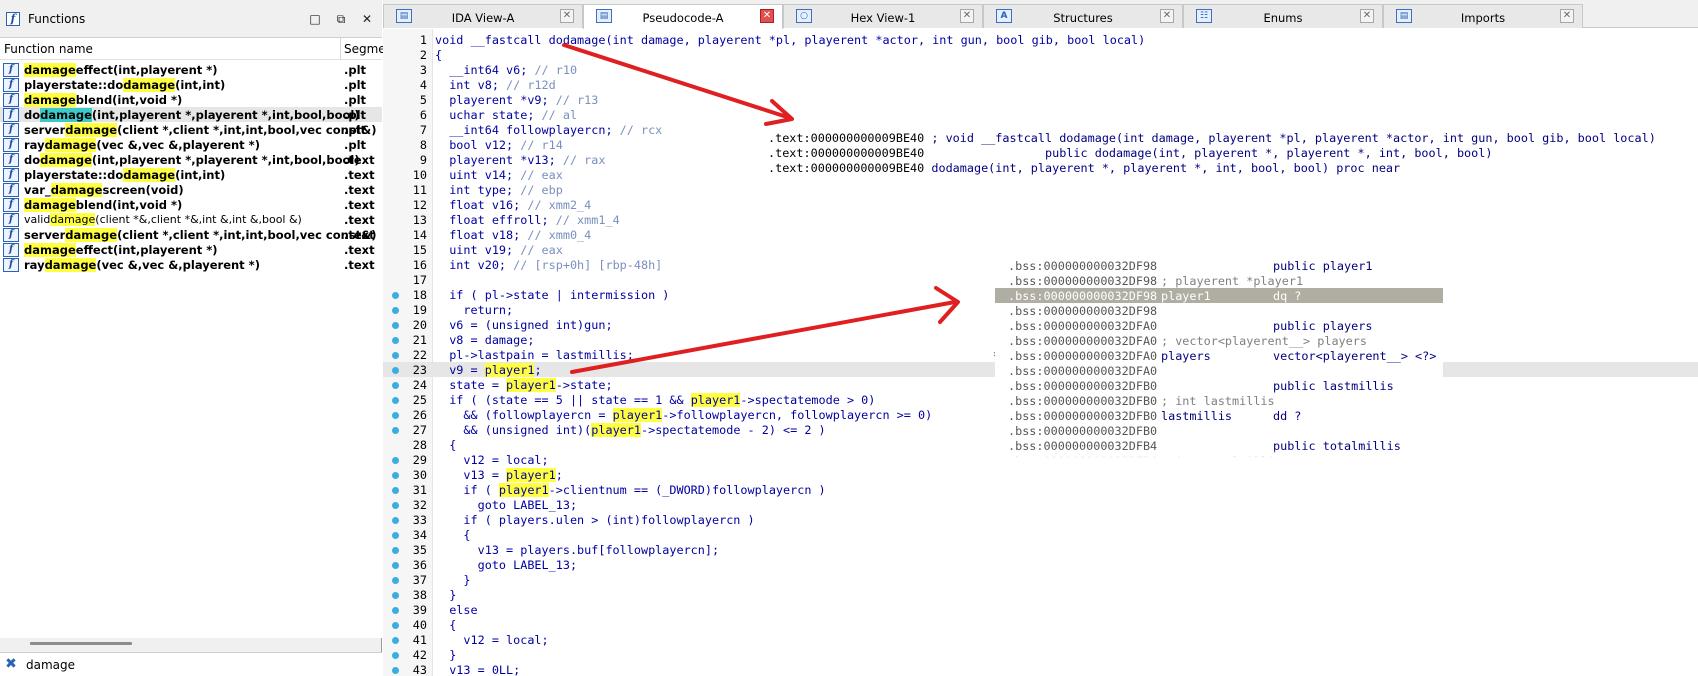 The image size is (1698, 676). What do you see at coordinates (541, 175) in the screenshot?
I see `register-comment: // eax` at bounding box center [541, 175].